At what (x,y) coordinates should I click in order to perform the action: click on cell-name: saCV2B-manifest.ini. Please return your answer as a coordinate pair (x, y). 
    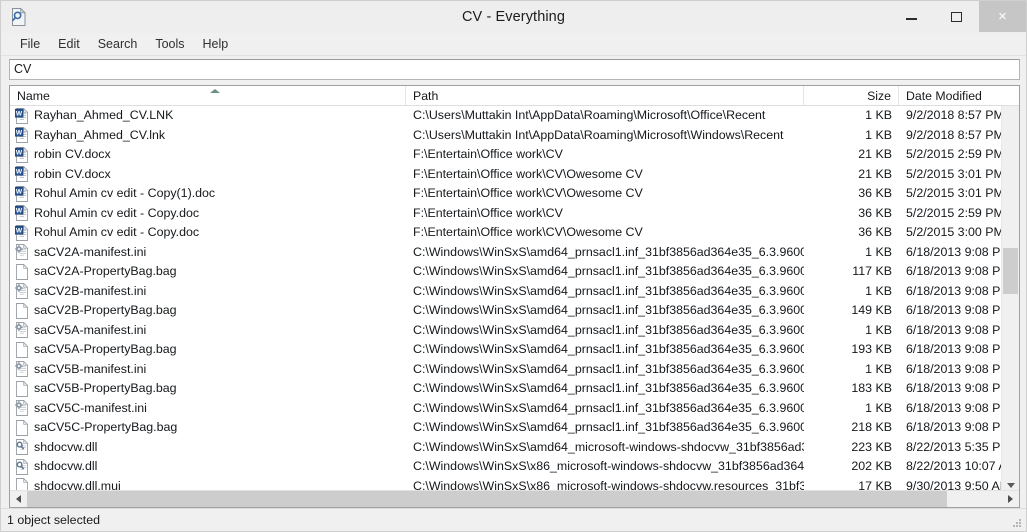
    Looking at the image, I should click on (208, 292).